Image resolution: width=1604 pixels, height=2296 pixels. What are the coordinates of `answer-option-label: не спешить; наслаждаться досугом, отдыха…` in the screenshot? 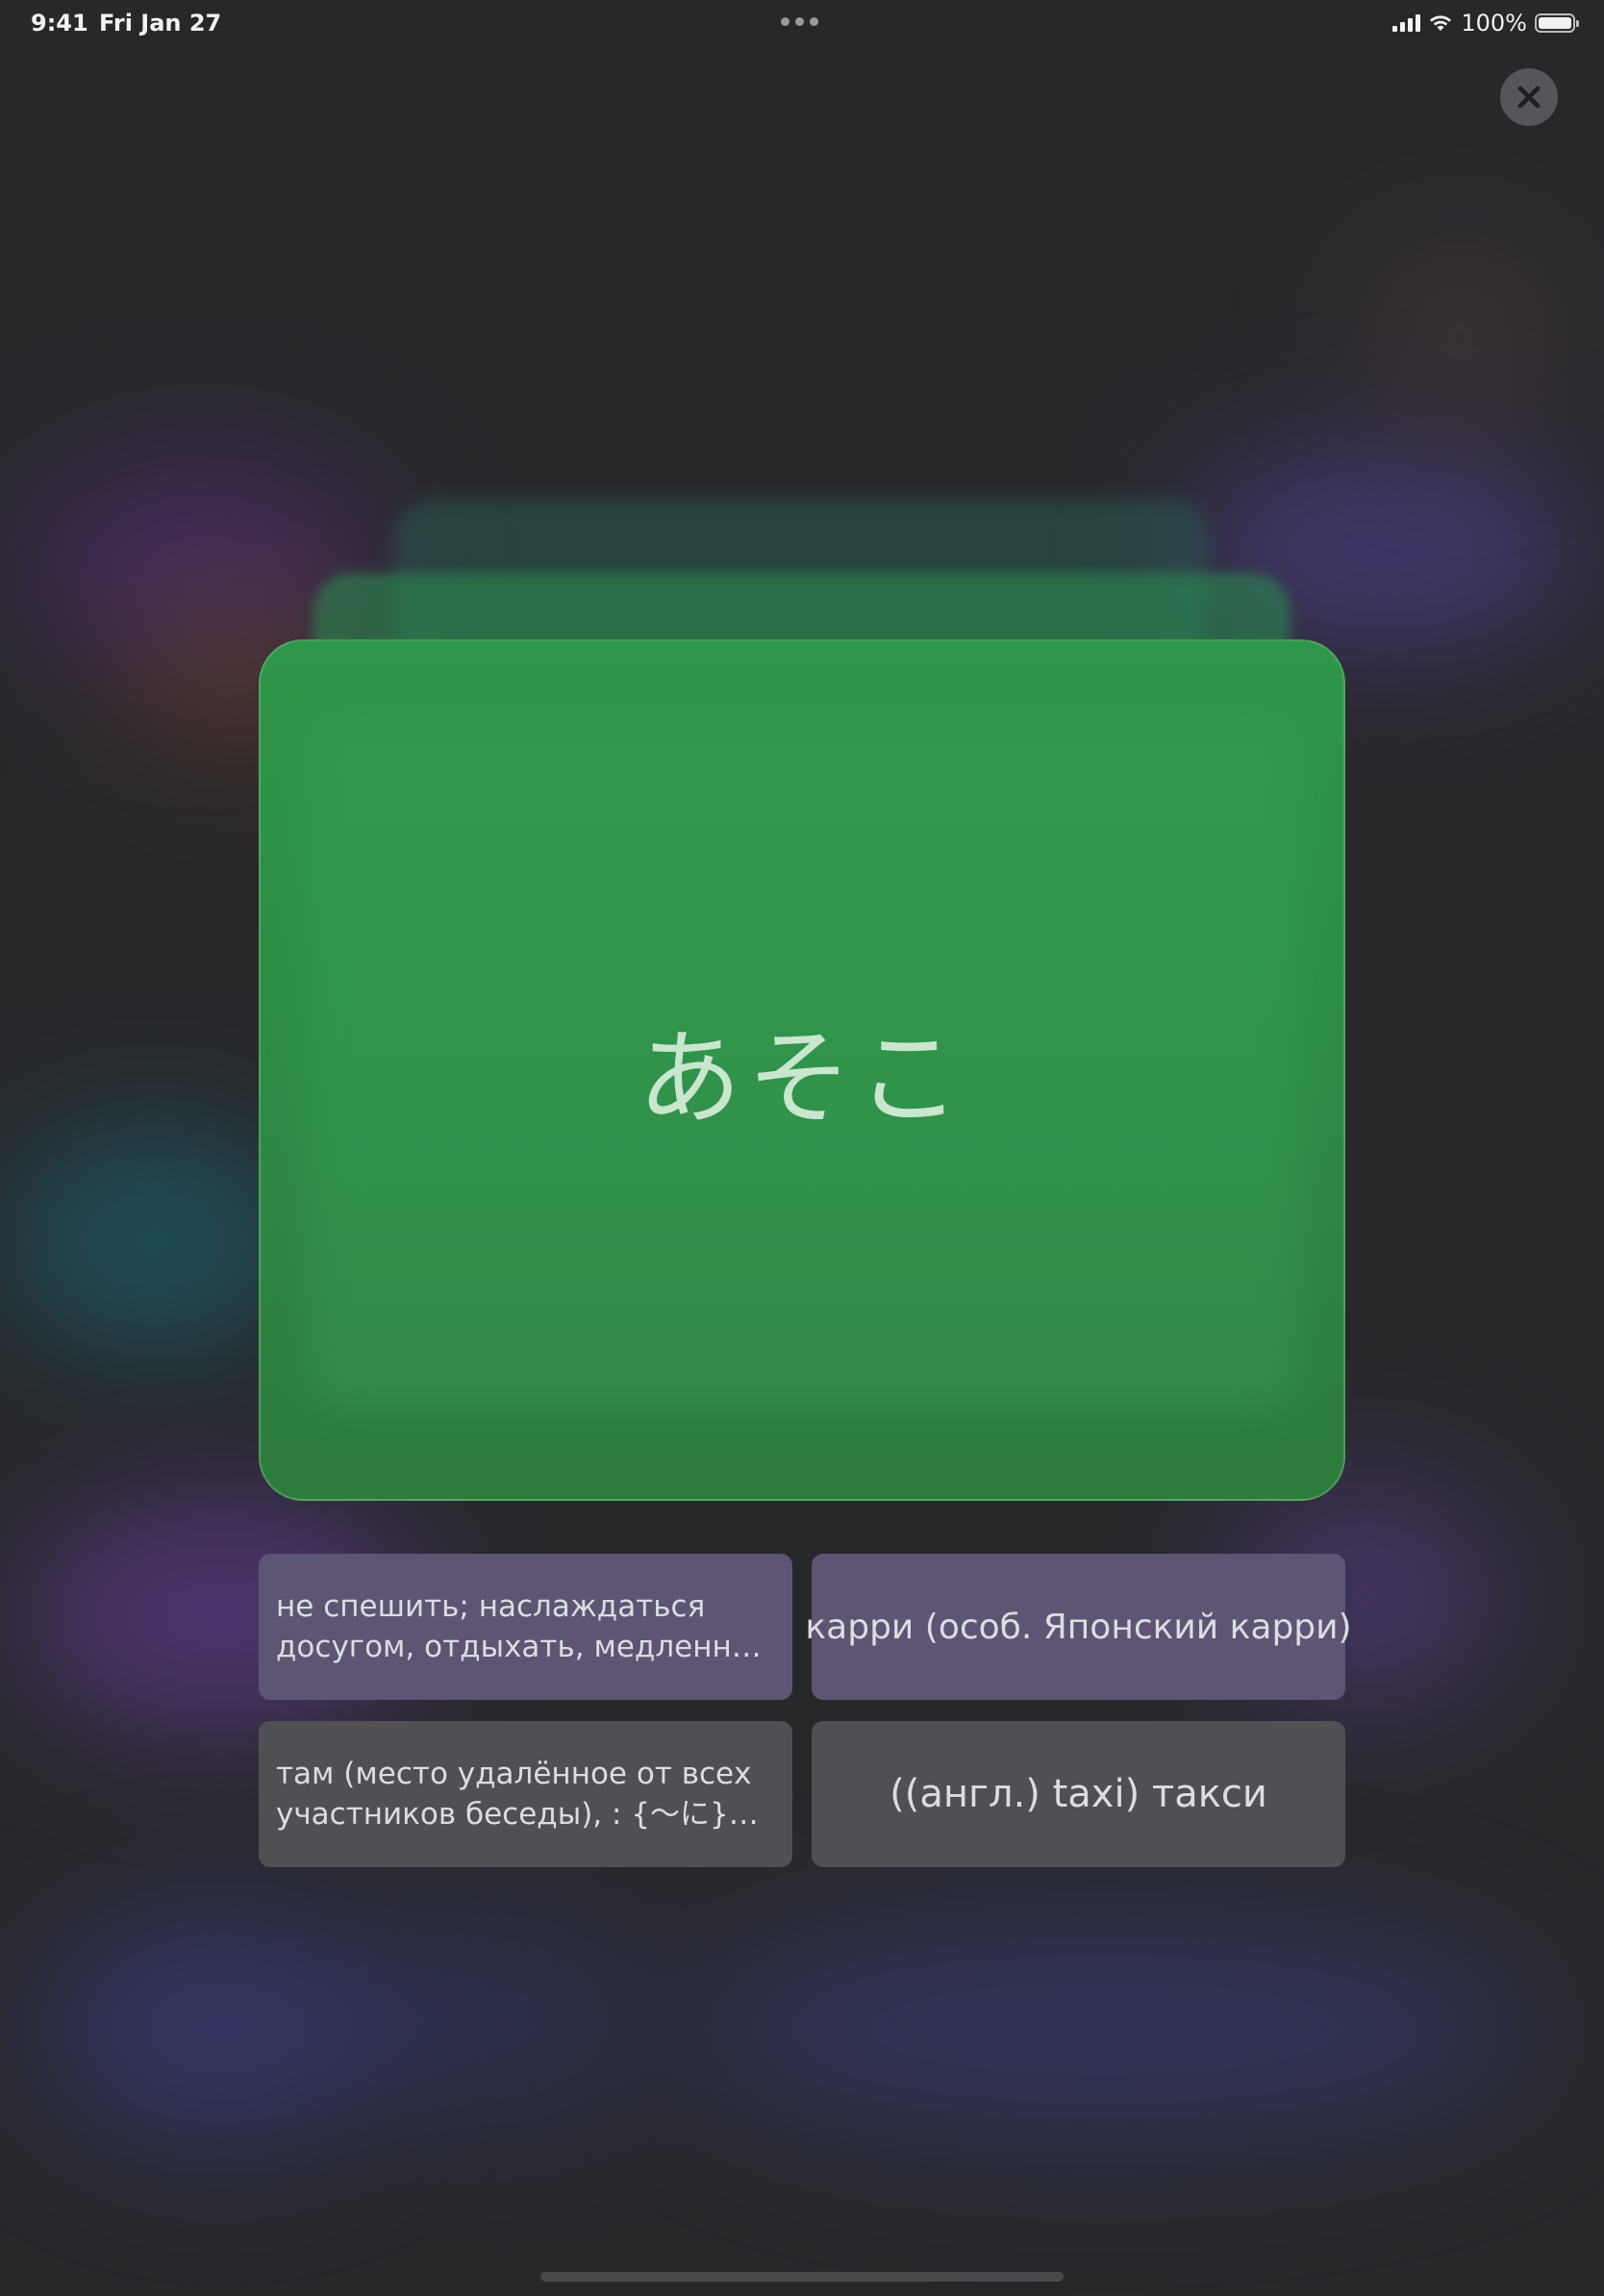 It's located at (518, 1626).